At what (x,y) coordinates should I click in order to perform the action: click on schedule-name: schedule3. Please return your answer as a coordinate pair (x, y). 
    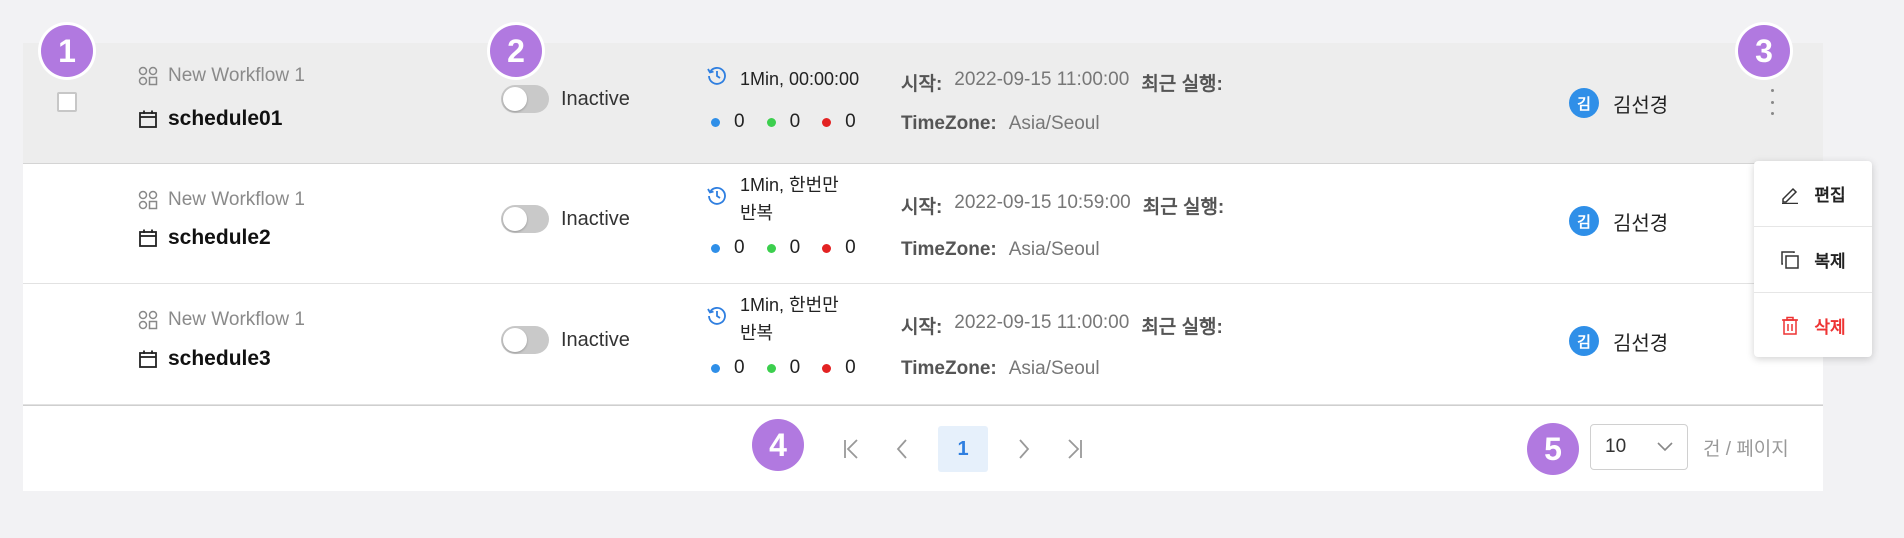
    Looking at the image, I should click on (204, 359).